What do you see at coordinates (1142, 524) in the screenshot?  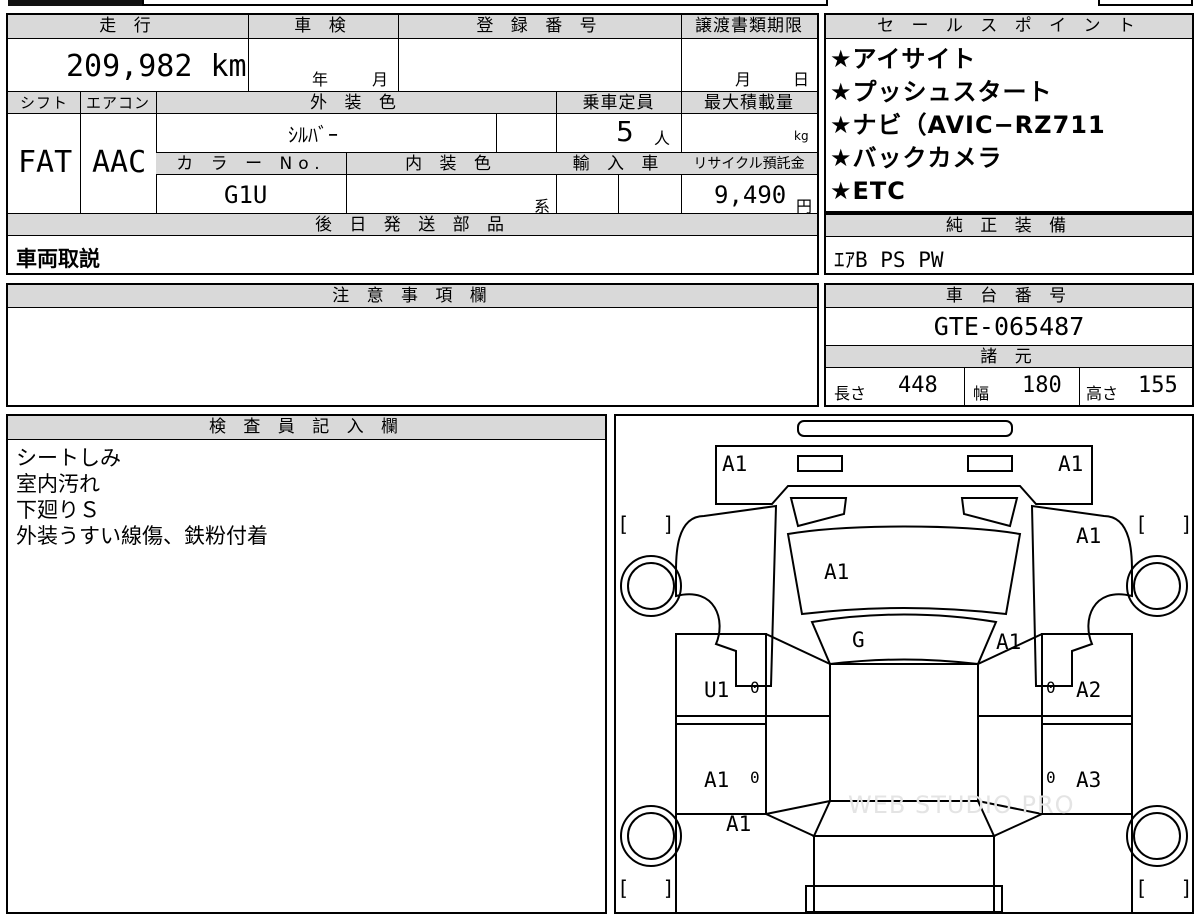 I see `bracket-left-top-right: [` at bounding box center [1142, 524].